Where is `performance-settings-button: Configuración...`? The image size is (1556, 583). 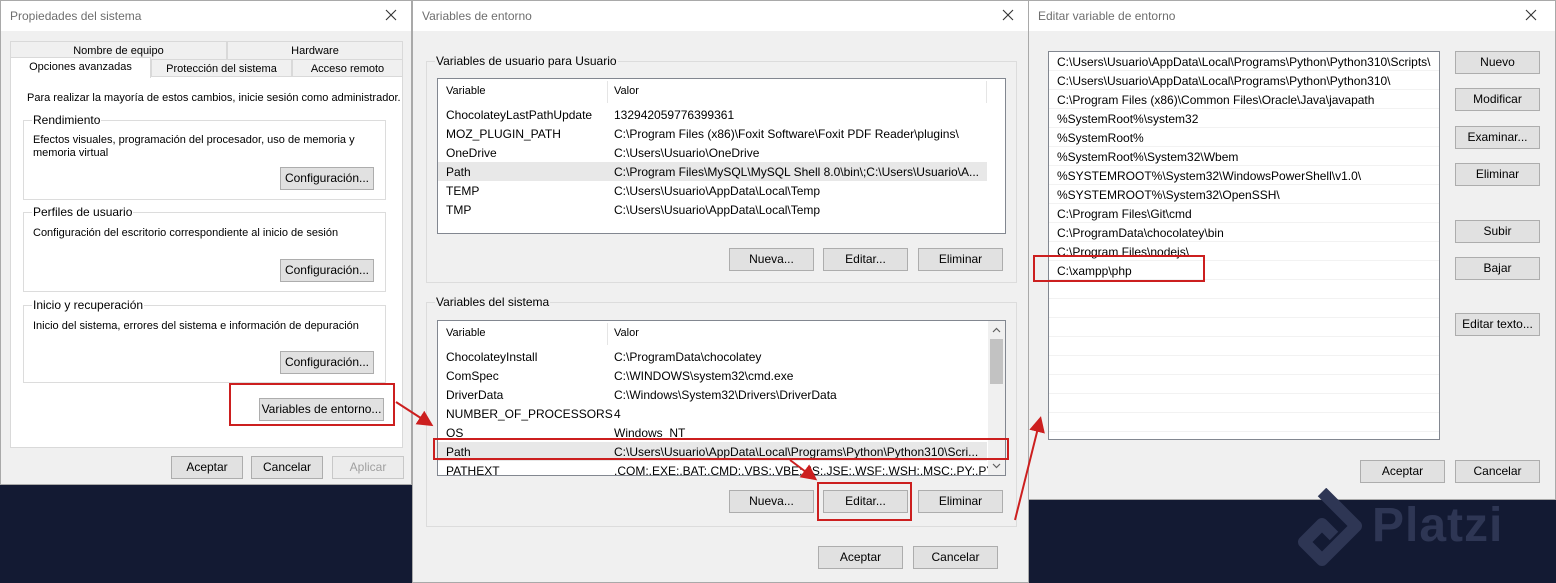 performance-settings-button: Configuración... is located at coordinates (327, 178).